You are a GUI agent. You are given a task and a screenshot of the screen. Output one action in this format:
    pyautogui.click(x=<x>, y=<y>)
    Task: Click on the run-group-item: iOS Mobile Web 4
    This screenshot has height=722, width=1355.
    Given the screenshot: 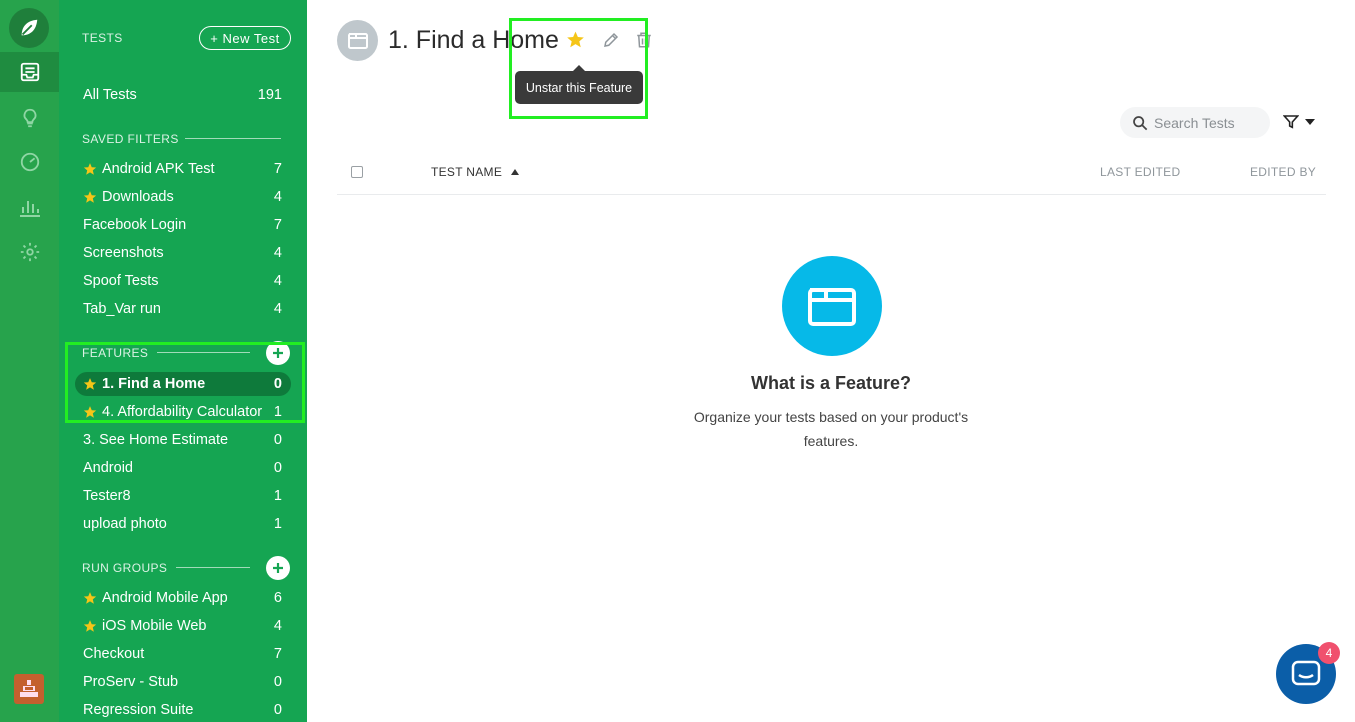 What is the action you would take?
    pyautogui.click(x=183, y=626)
    